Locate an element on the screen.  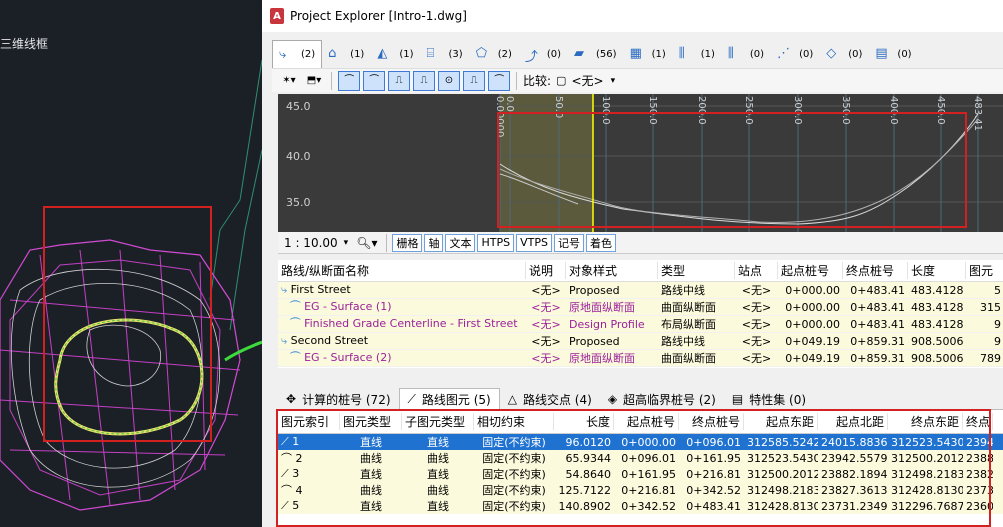
x-tick-label: 100.0 is located at coordinates (605, 110).